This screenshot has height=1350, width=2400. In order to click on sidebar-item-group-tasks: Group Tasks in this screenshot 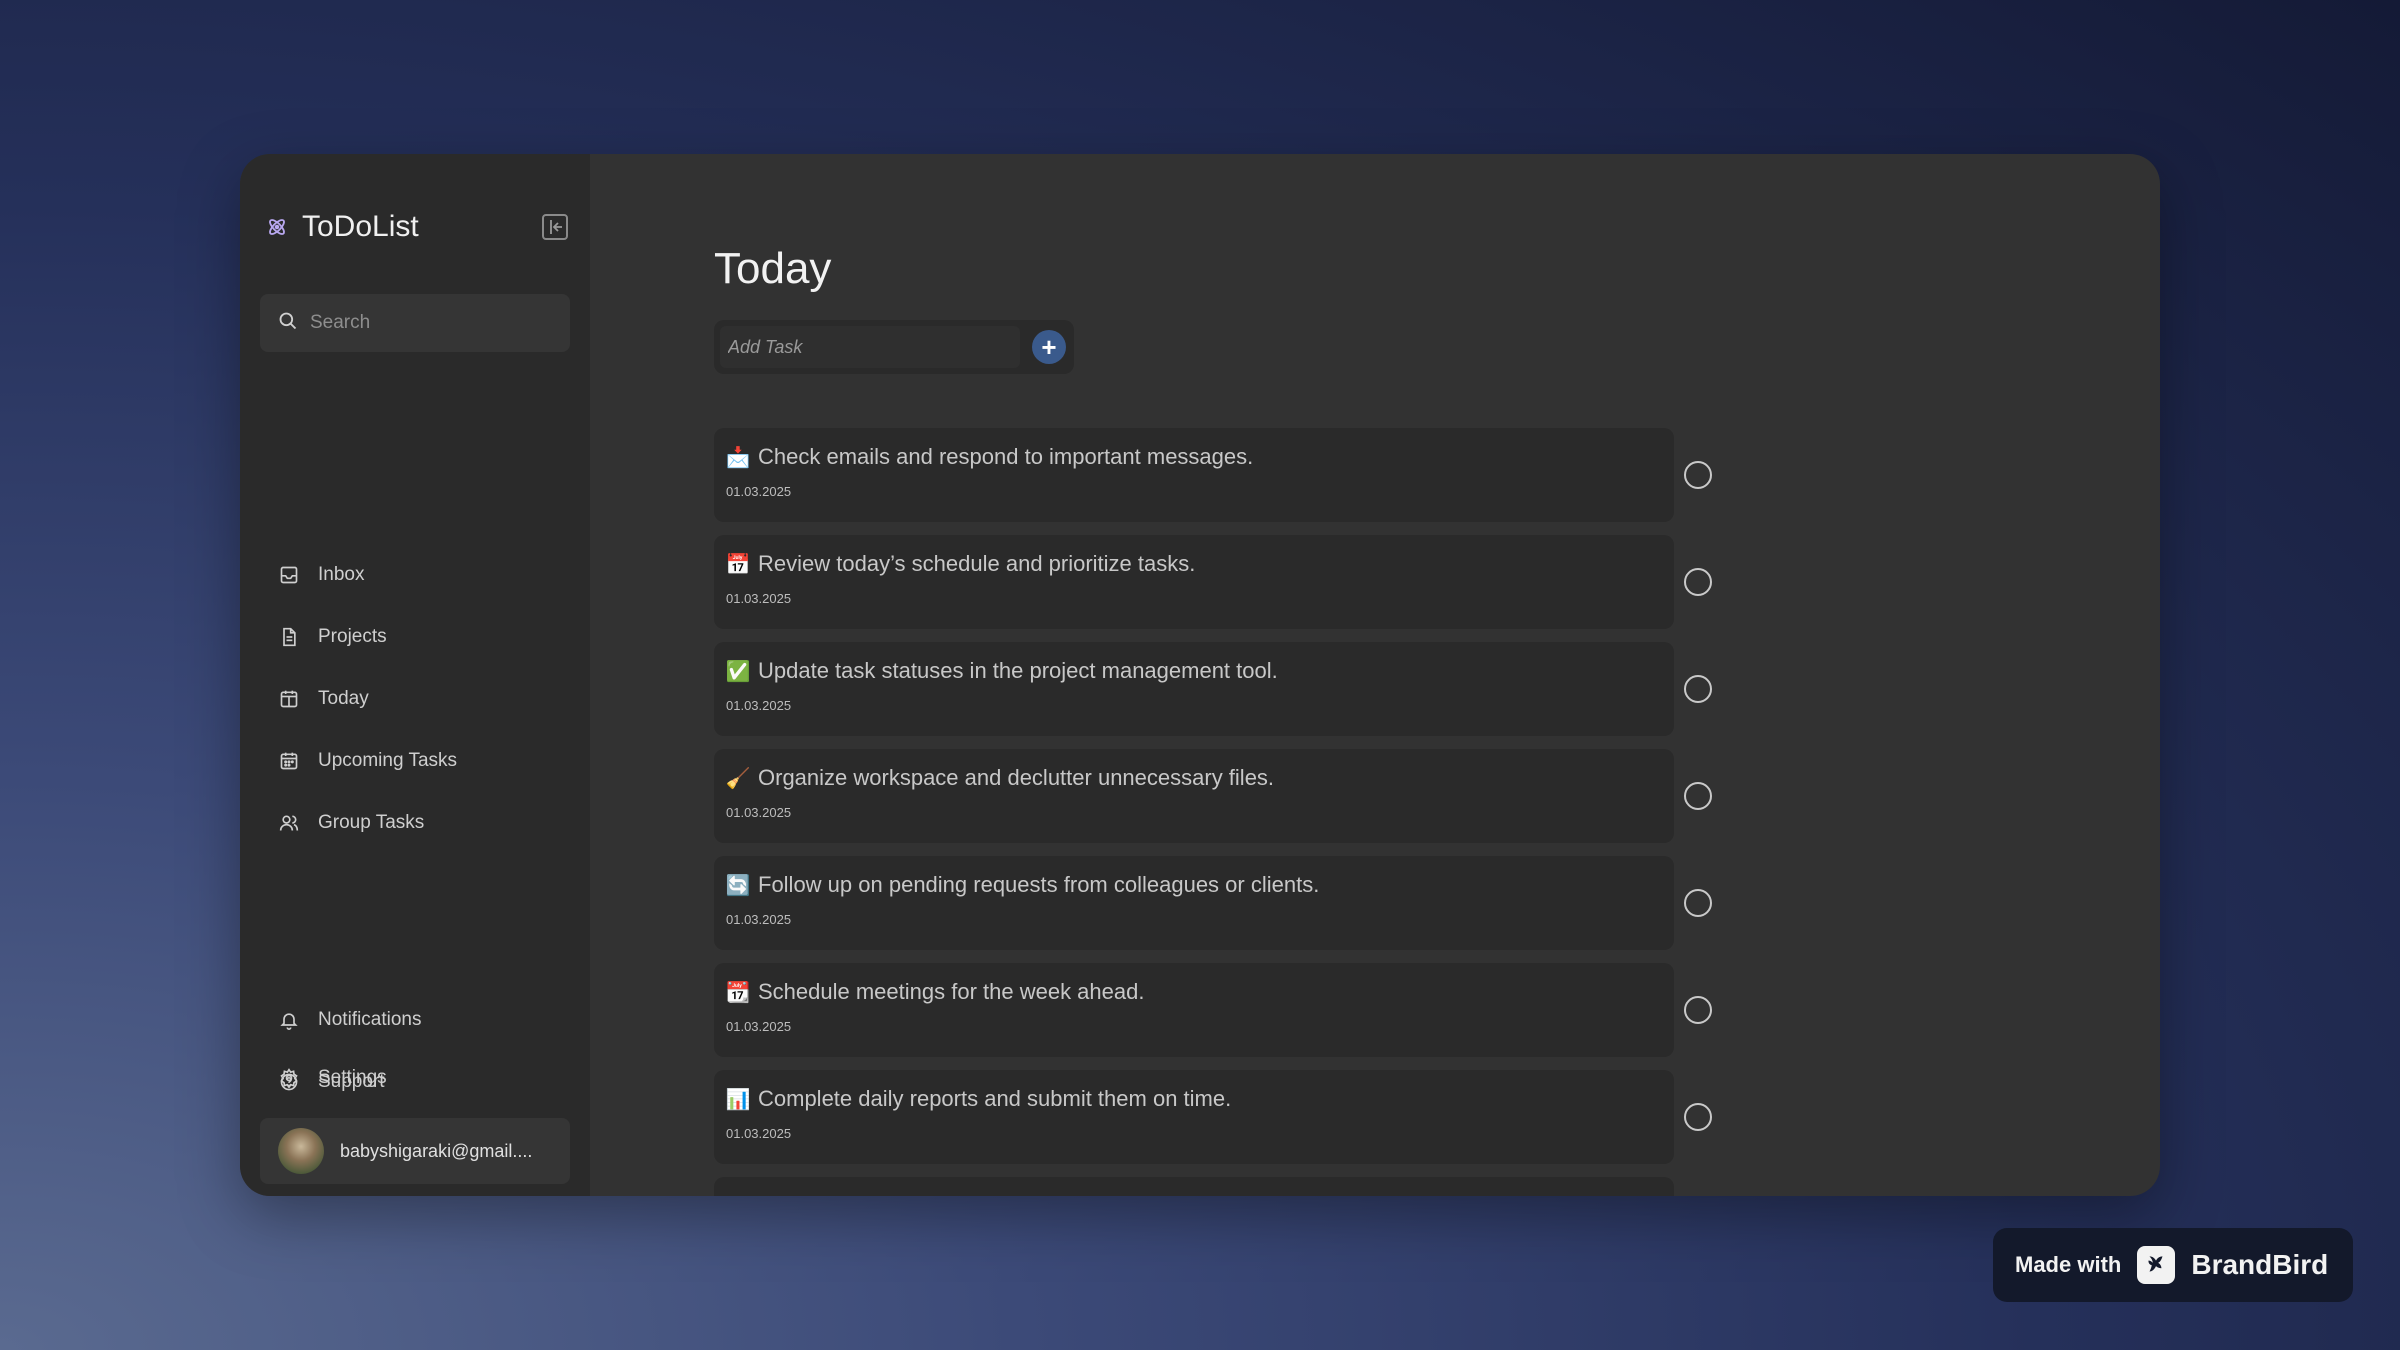, I will do `click(415, 823)`.